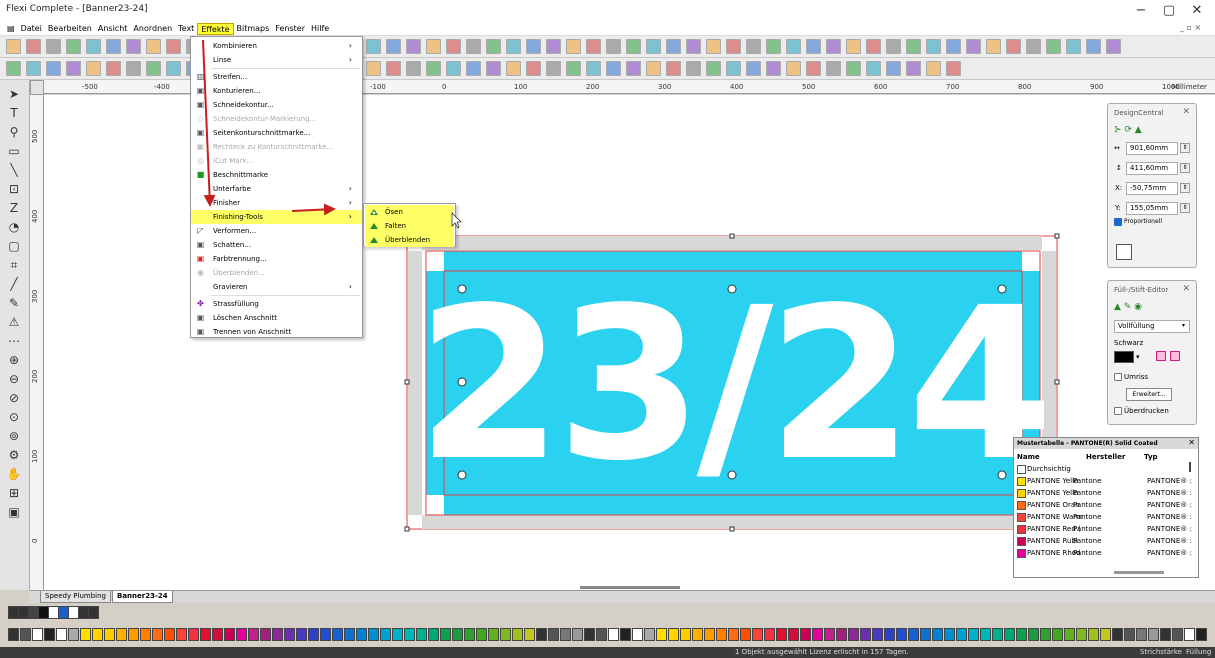  I want to click on x-field: -50,75mm, so click(1152, 188).